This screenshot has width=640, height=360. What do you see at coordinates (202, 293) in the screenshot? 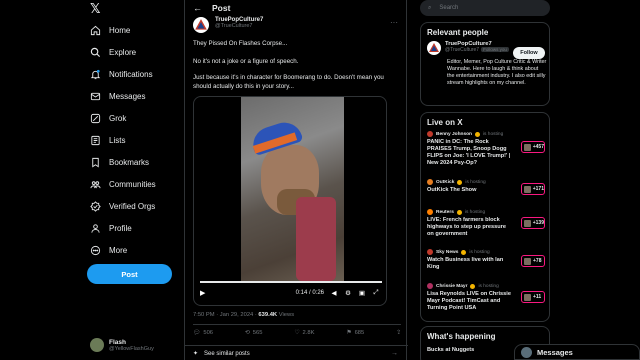
I see `play-icon: ▶` at bounding box center [202, 293].